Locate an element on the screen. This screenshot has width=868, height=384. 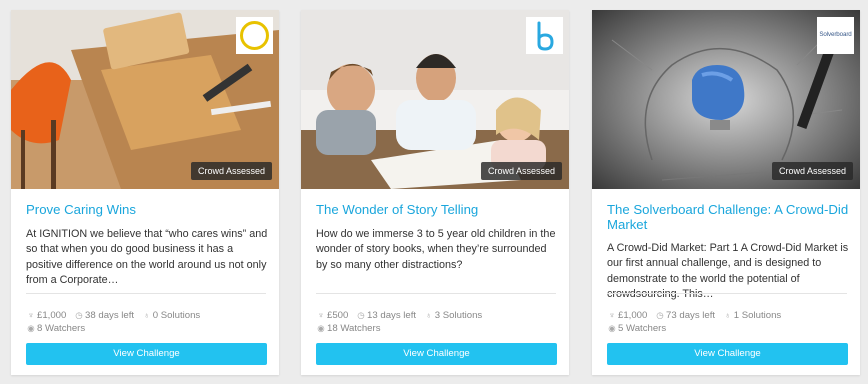
watchers-value: 18 Watchers is located at coordinates (354, 328).